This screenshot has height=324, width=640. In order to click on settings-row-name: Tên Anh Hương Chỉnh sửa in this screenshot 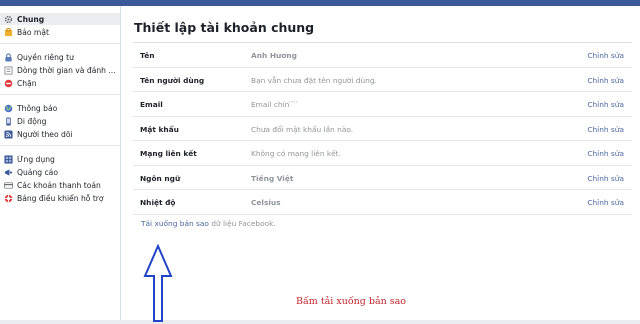, I will do `click(382, 55)`.